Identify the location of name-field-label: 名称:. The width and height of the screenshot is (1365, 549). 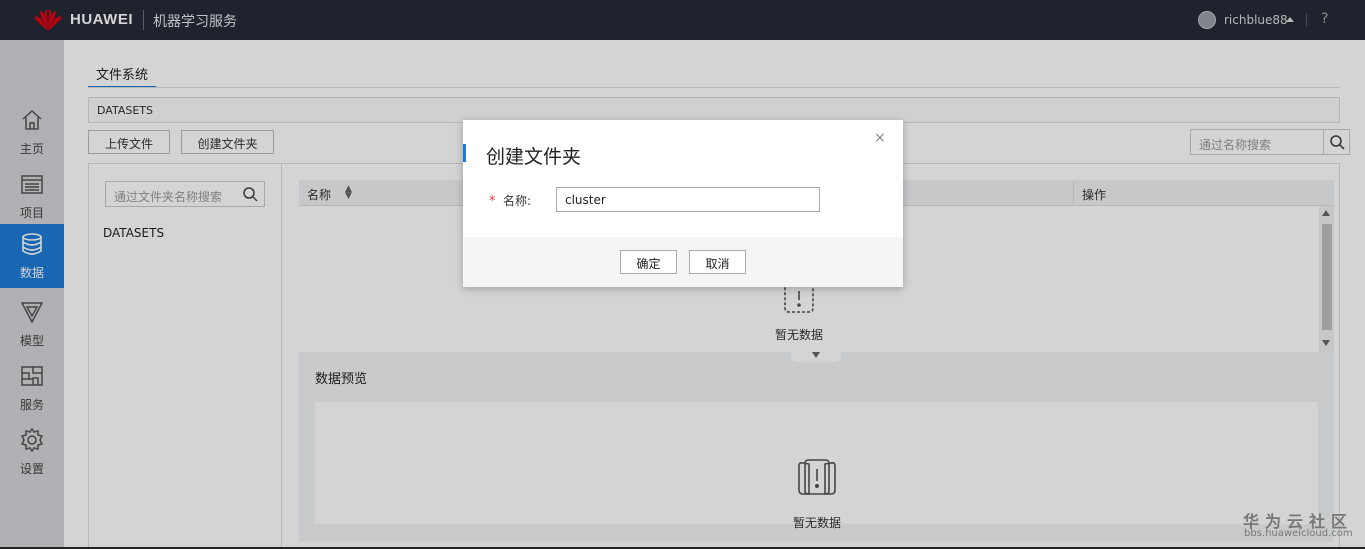
(517, 201).